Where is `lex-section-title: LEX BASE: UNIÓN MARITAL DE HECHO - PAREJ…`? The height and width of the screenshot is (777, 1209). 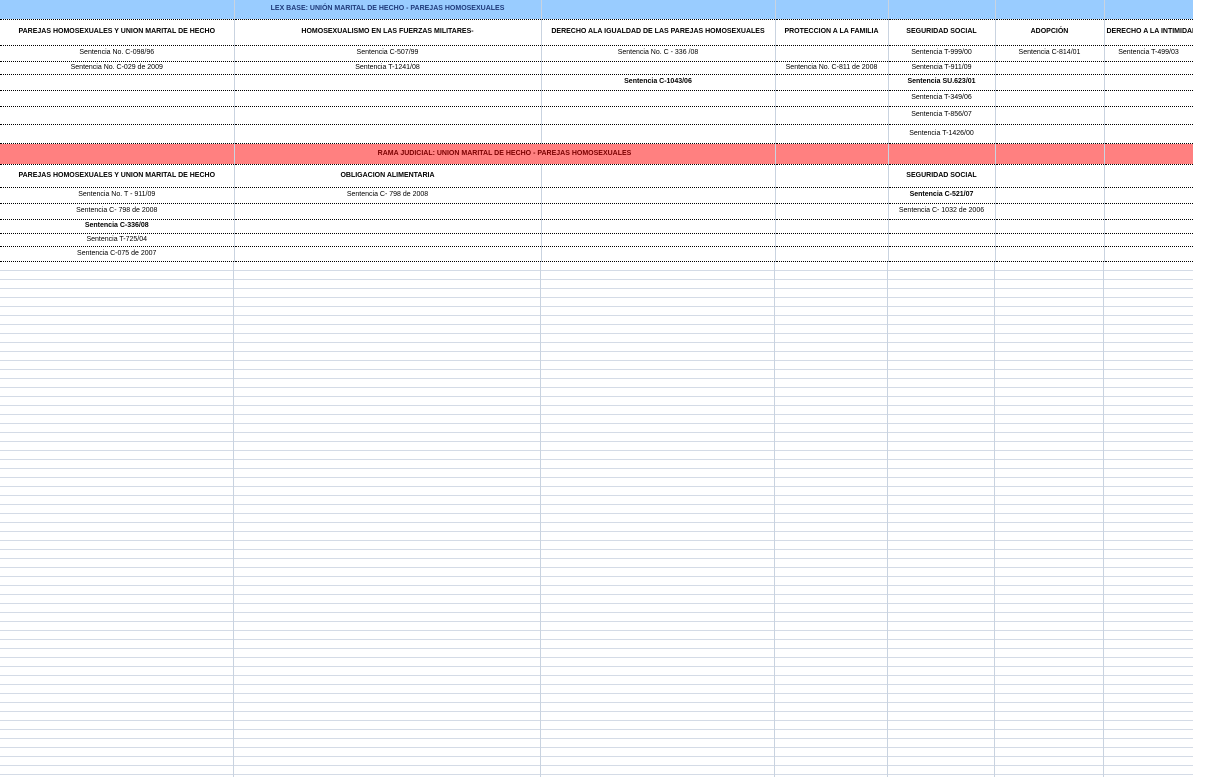
lex-section-title: LEX BASE: UNIÓN MARITAL DE HECHO - PAREJ… is located at coordinates (388, 10).